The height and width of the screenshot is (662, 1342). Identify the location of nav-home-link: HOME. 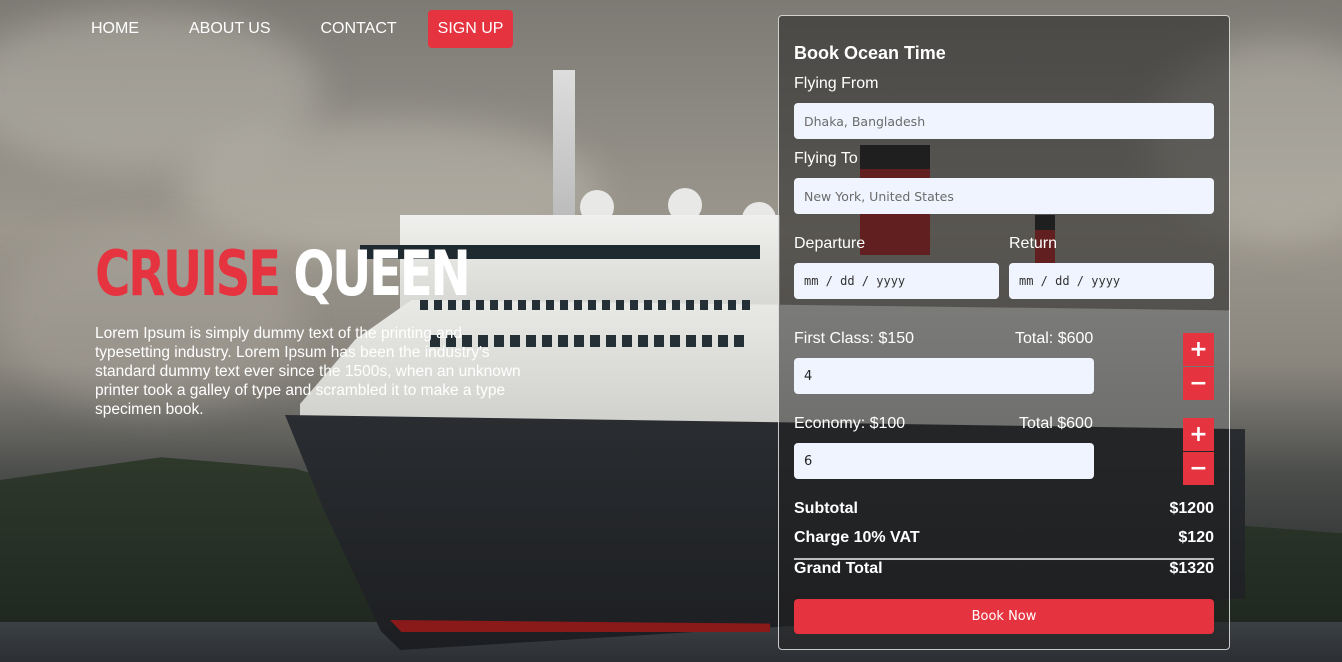
(115, 29).